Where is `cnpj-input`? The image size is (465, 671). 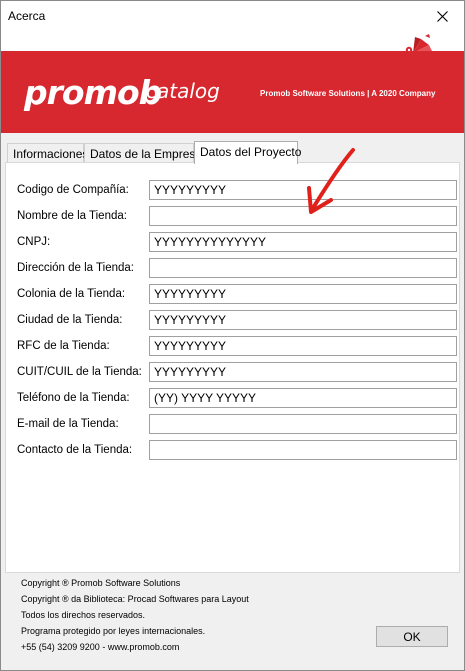
cnpj-input is located at coordinates (303, 242).